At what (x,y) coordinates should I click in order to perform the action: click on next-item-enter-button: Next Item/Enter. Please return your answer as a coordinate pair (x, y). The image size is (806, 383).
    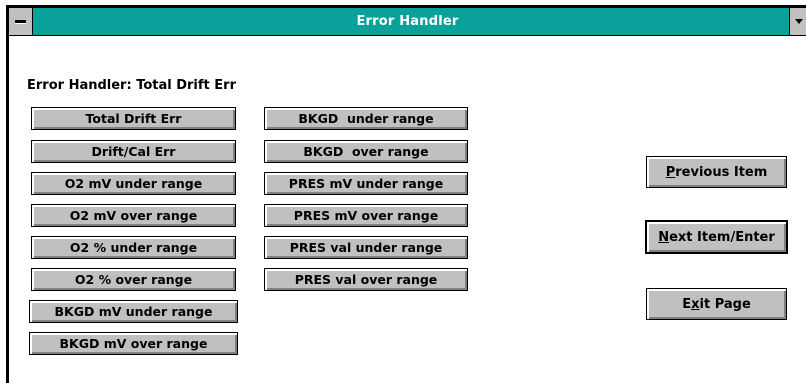
    Looking at the image, I should click on (716, 237).